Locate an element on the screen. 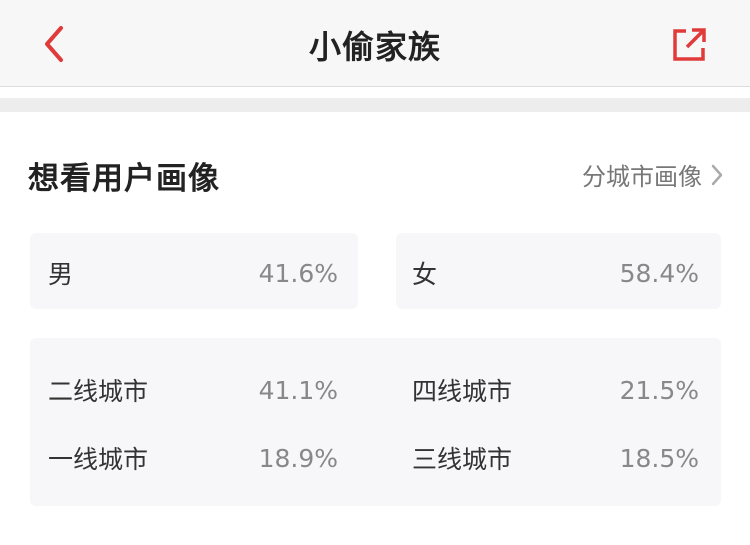  city-profile-link: 分城市画像 is located at coordinates (653, 174).